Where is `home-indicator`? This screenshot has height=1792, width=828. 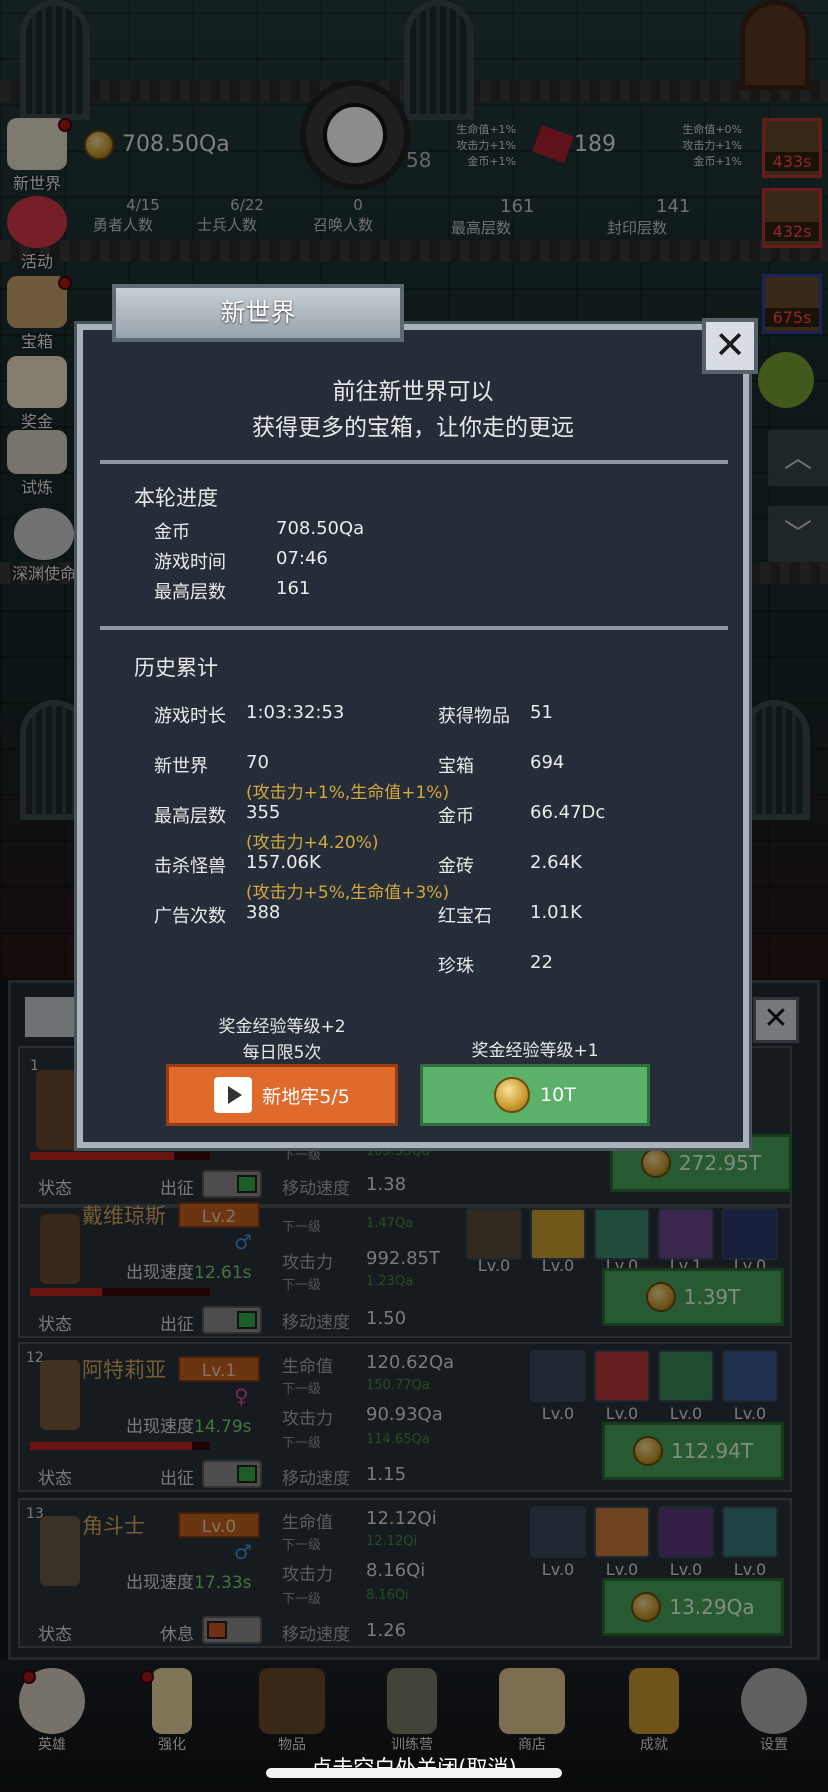 home-indicator is located at coordinates (414, 1773).